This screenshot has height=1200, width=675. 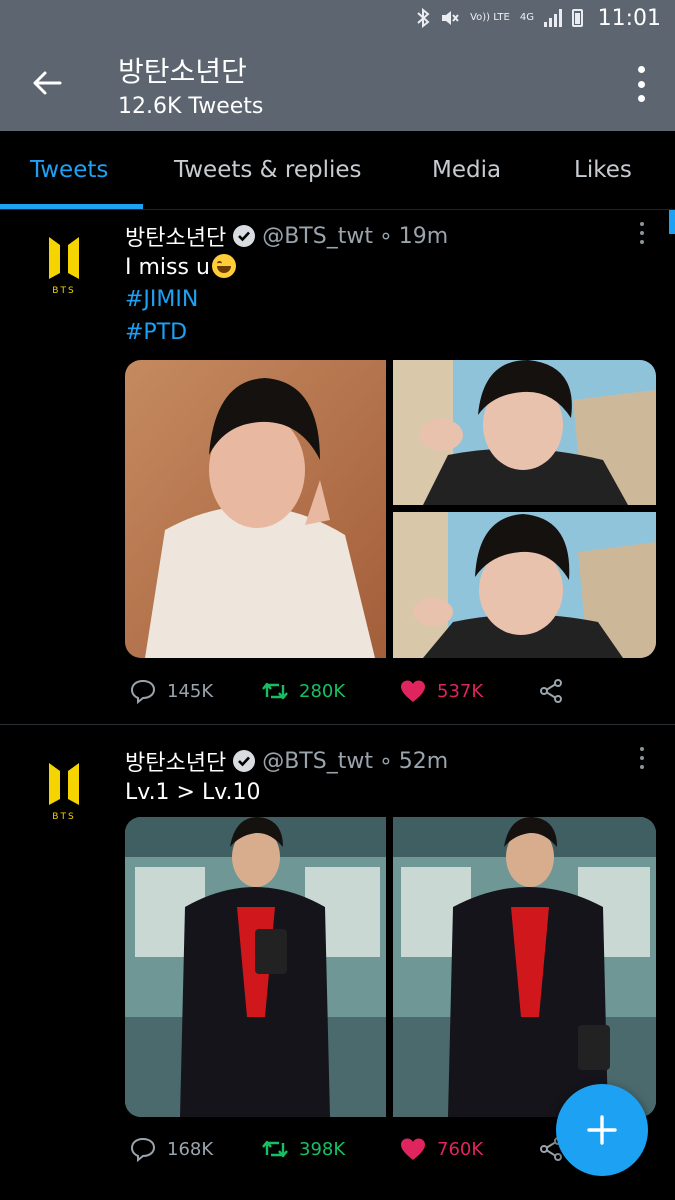 I want to click on tweet-text: Lv.1 > Lv.10, so click(x=193, y=792).